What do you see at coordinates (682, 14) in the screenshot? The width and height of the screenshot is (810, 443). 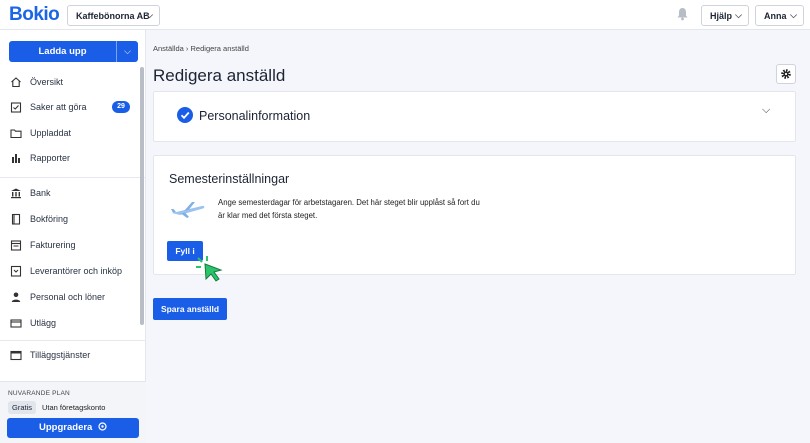 I see `bell-icon` at bounding box center [682, 14].